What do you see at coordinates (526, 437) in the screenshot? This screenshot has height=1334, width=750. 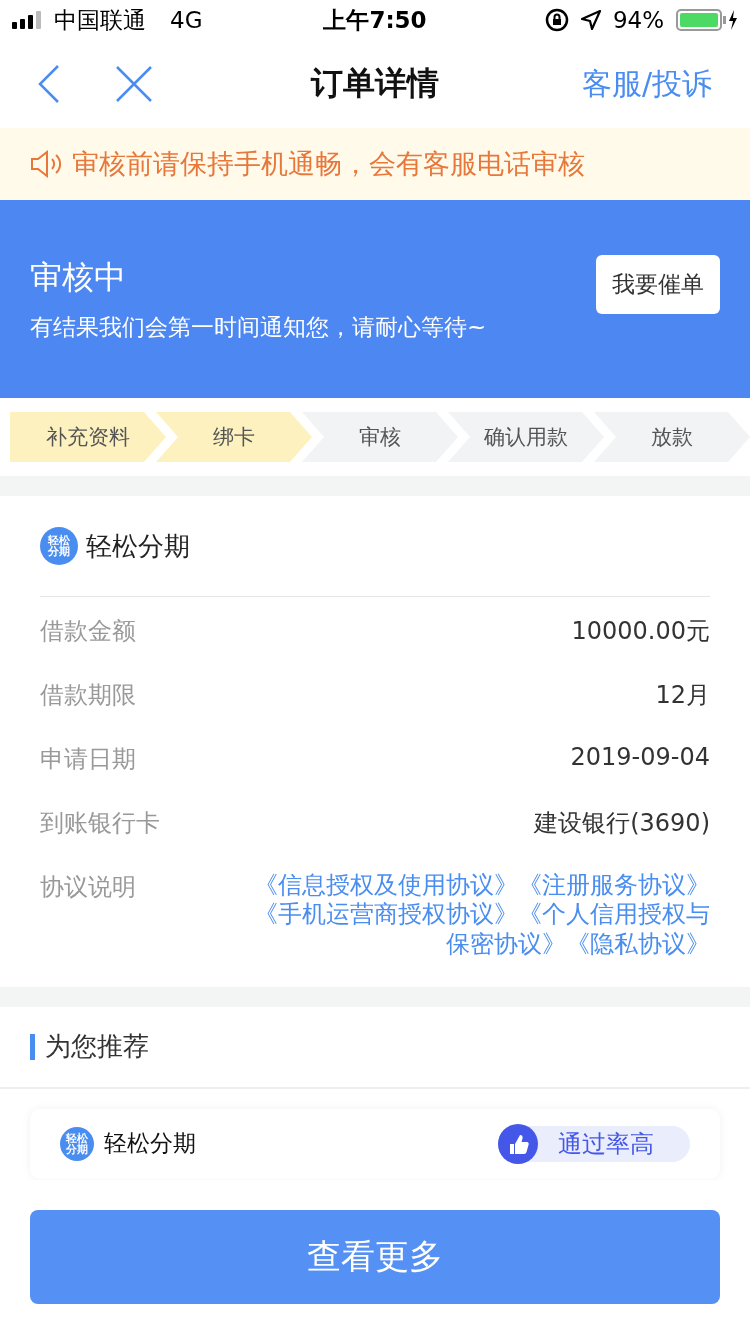 I see `progress-step: 确认用款` at bounding box center [526, 437].